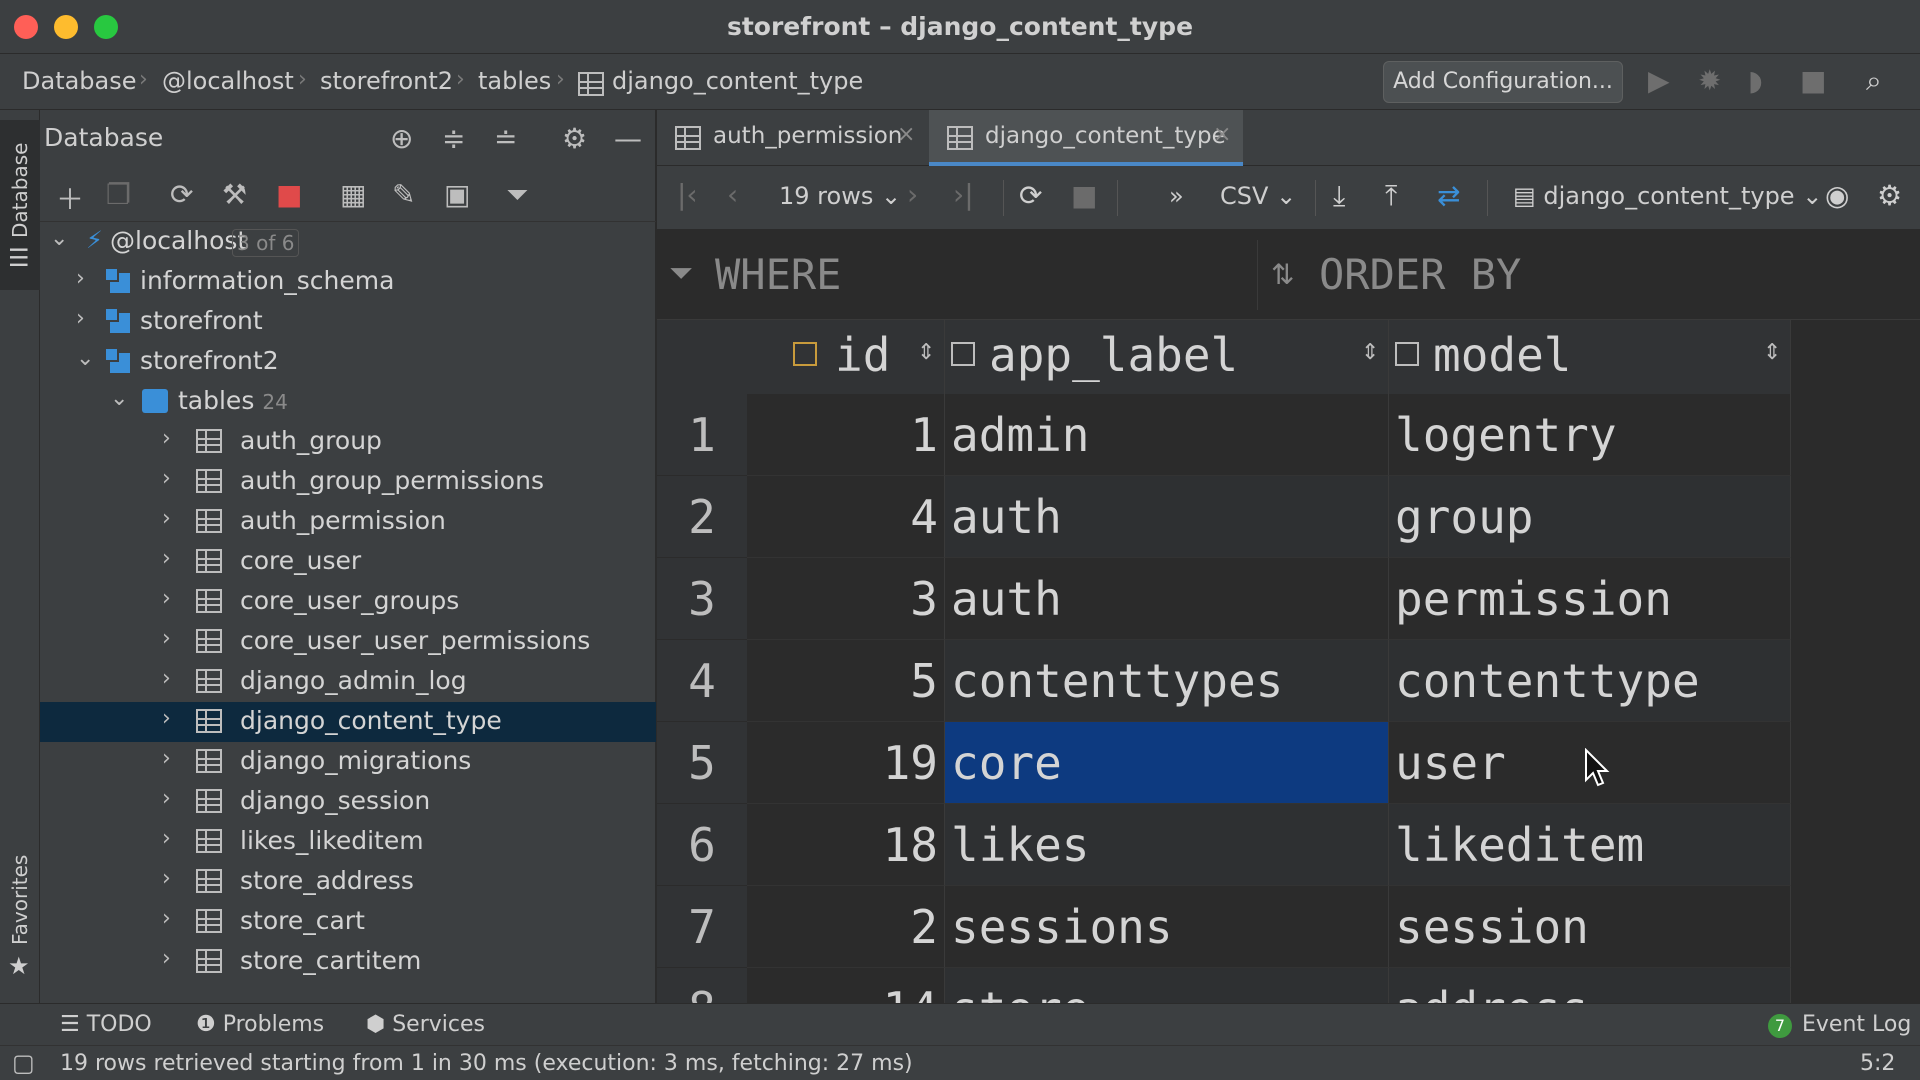 The width and height of the screenshot is (1920, 1080). Describe the element at coordinates (348, 322) in the screenshot. I see `tree-item-schema: › storefront` at that location.